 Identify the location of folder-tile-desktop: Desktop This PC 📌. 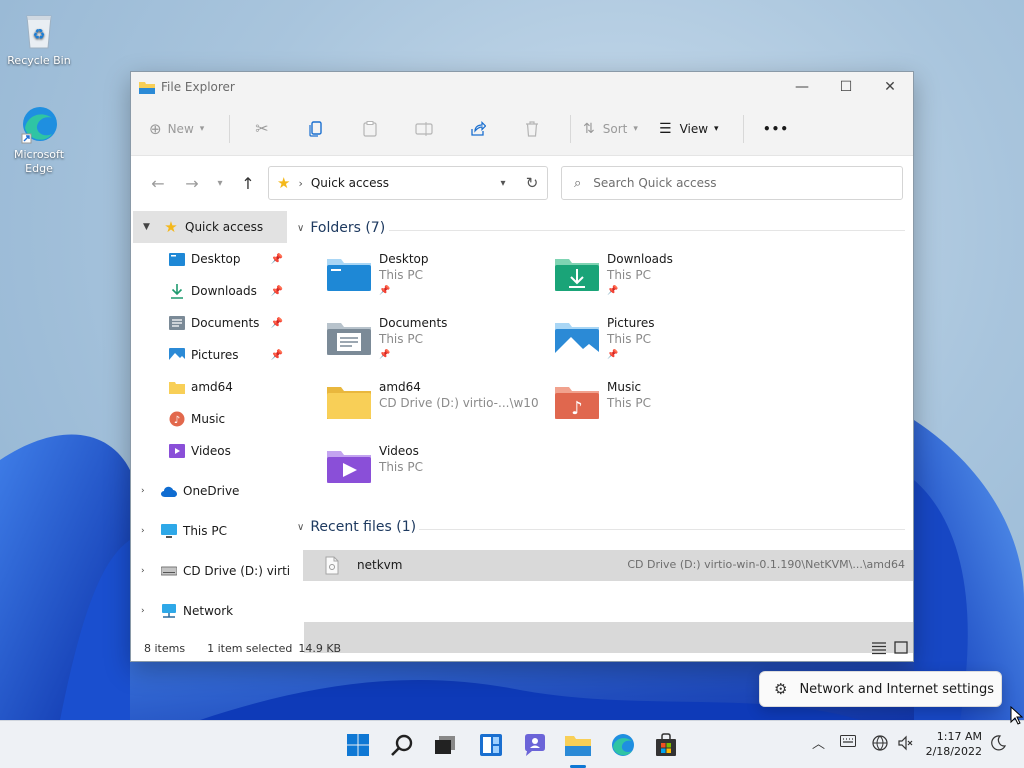
(399, 280).